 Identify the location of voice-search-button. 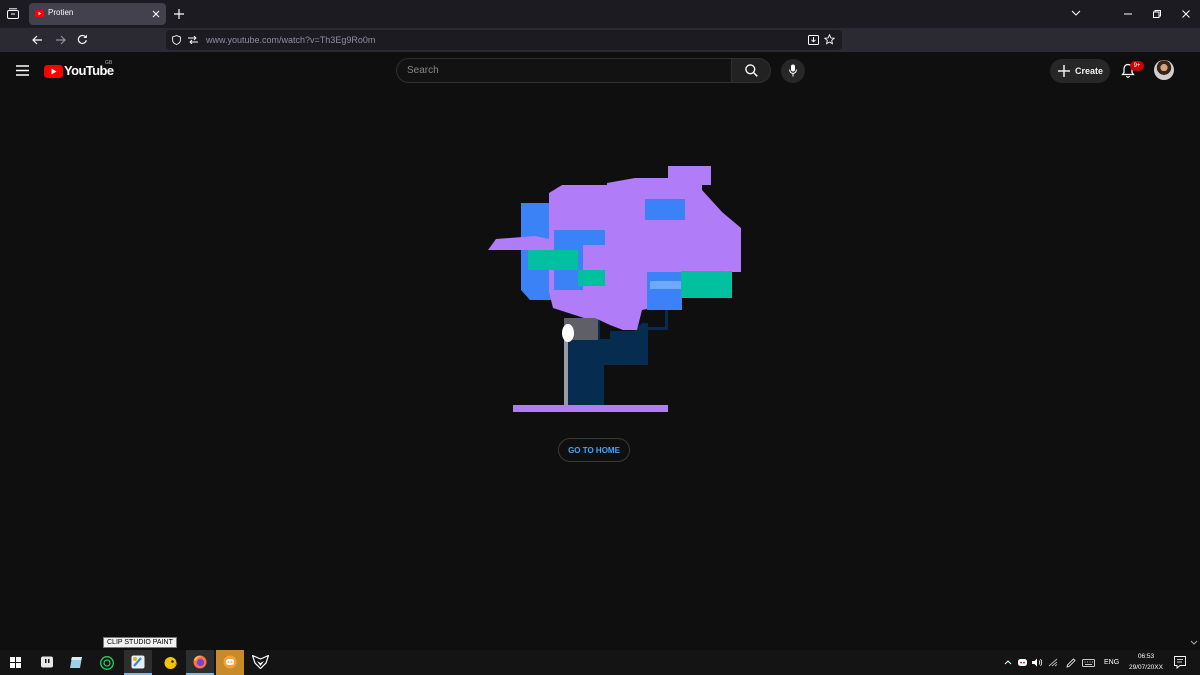
(793, 71).